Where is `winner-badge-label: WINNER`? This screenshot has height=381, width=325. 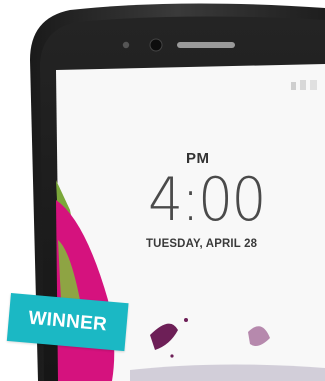 winner-badge-label: WINNER is located at coordinates (67, 321).